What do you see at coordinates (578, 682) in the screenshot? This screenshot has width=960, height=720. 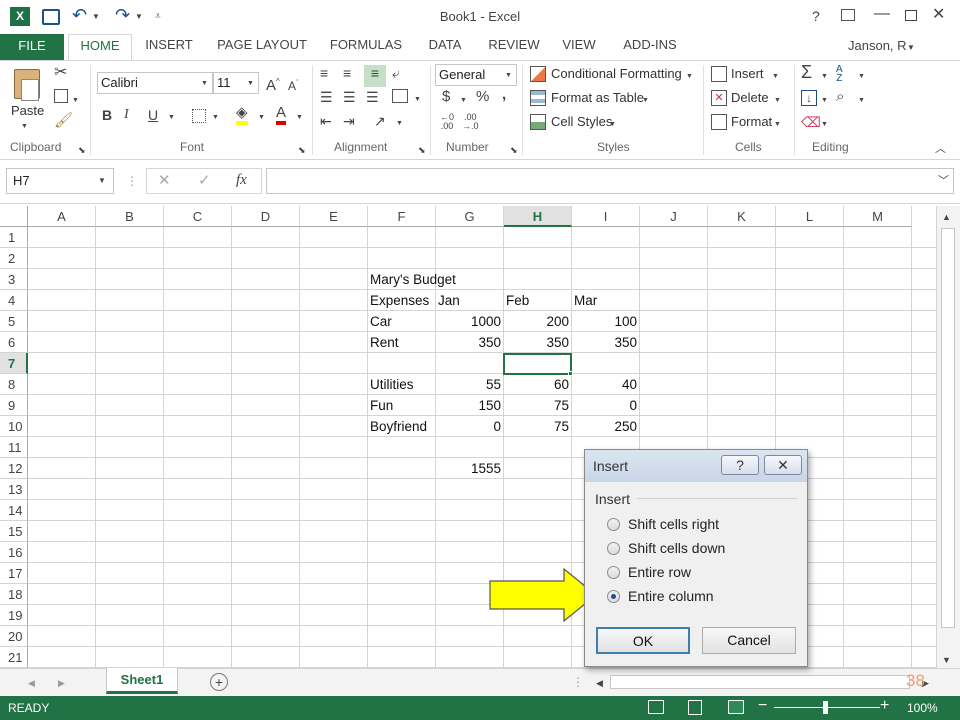 I see `tab-split-grip-icon: ⋮` at bounding box center [578, 682].